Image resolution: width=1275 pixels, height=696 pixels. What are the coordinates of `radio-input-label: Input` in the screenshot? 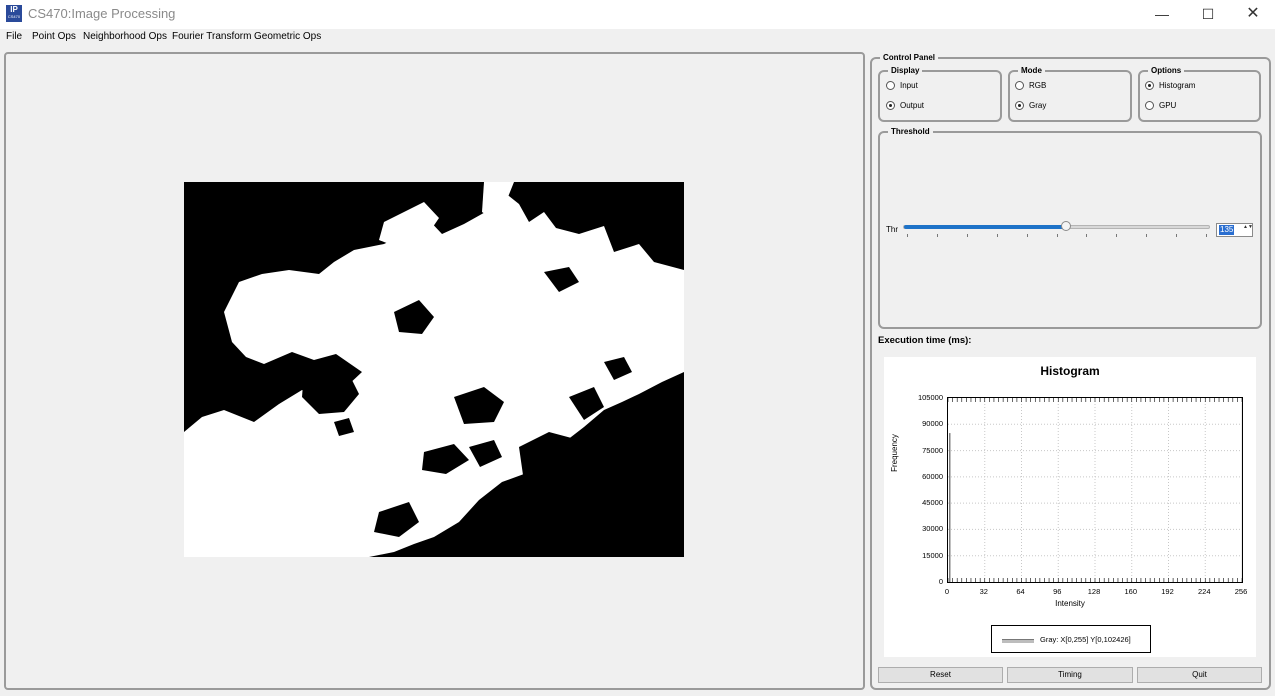 It's located at (909, 85).